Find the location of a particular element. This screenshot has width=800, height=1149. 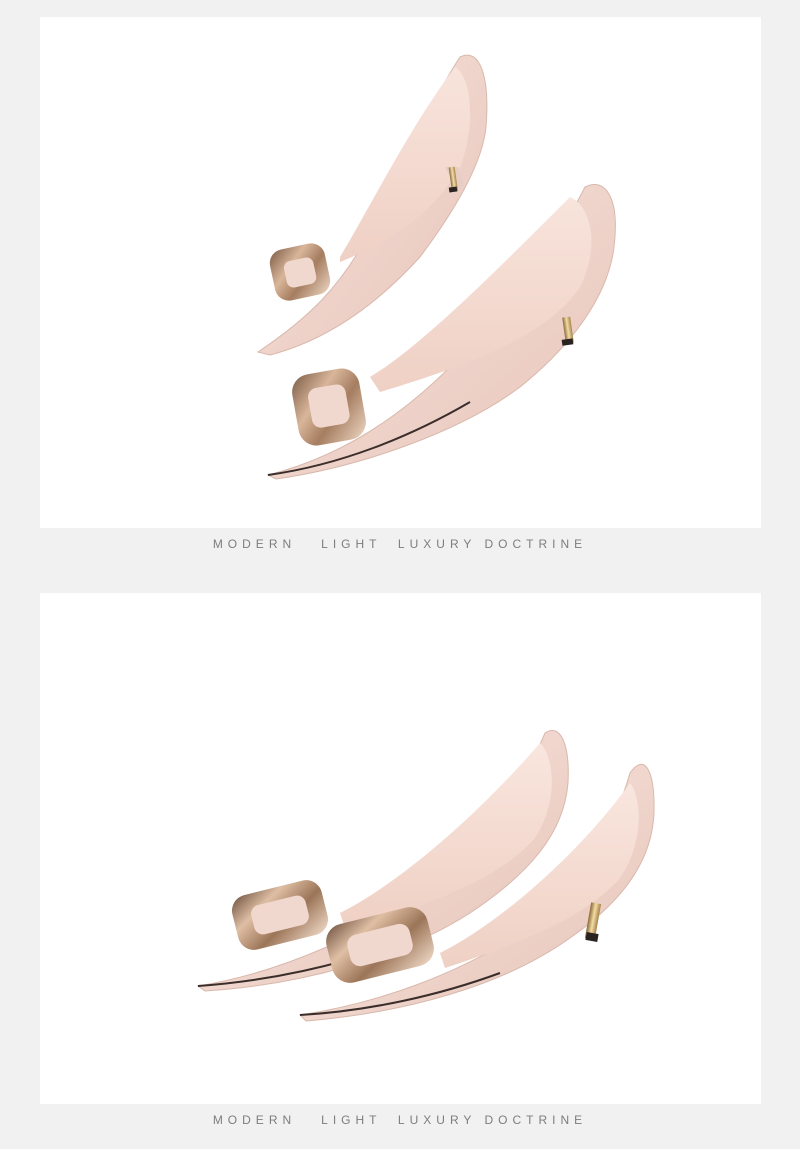

back-shoe is located at coordinates (372, 205).